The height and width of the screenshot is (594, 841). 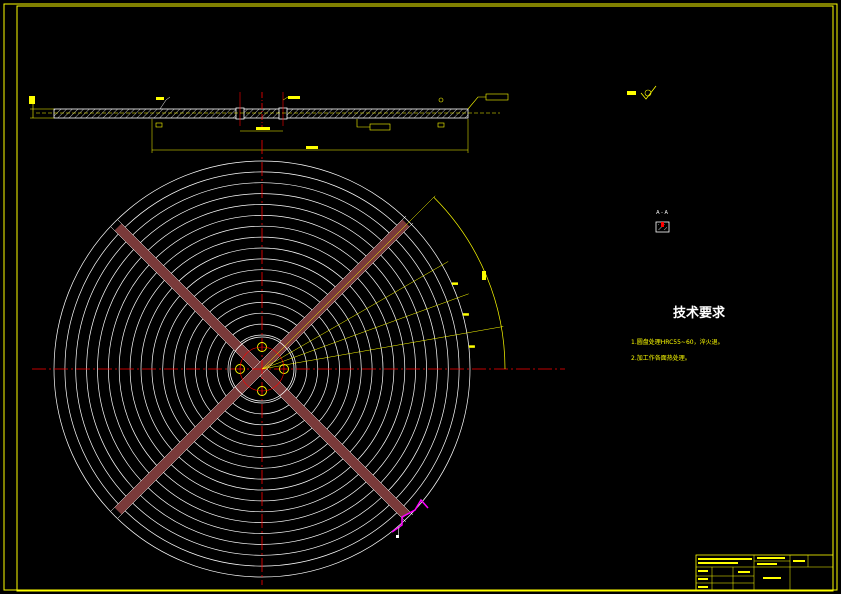 I want to click on datum-circle-right, so click(x=441, y=100).